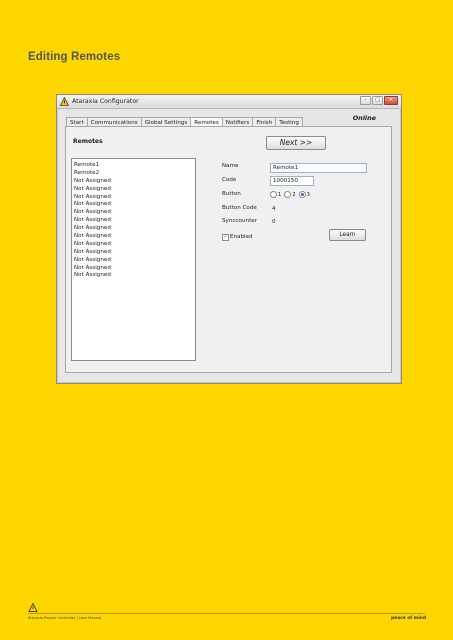 The image size is (453, 640). What do you see at coordinates (292, 181) in the screenshot?
I see `code-field` at bounding box center [292, 181].